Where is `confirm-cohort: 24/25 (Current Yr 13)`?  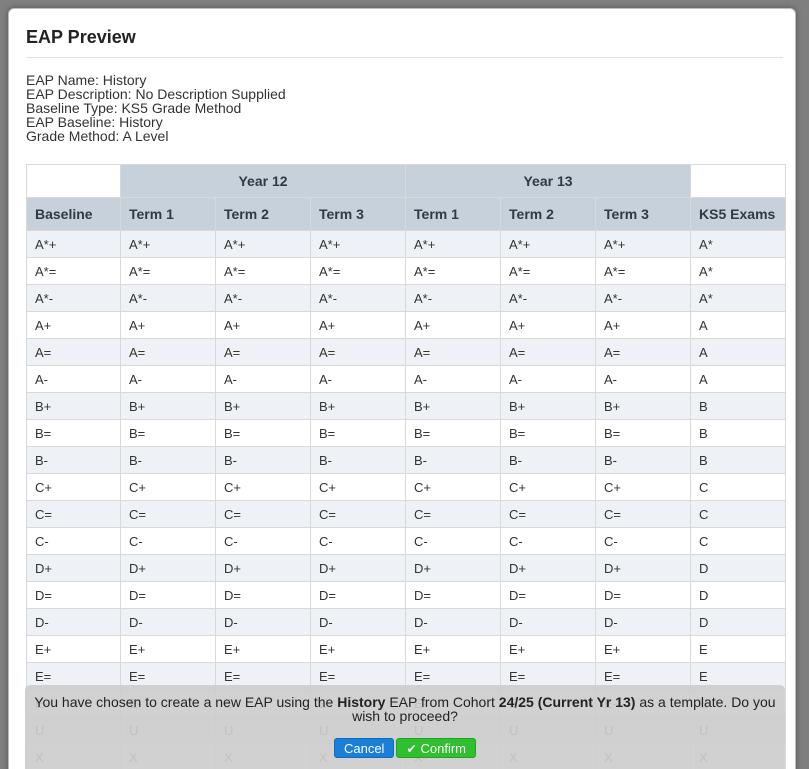 confirm-cohort: 24/25 (Current Yr 13) is located at coordinates (567, 702).